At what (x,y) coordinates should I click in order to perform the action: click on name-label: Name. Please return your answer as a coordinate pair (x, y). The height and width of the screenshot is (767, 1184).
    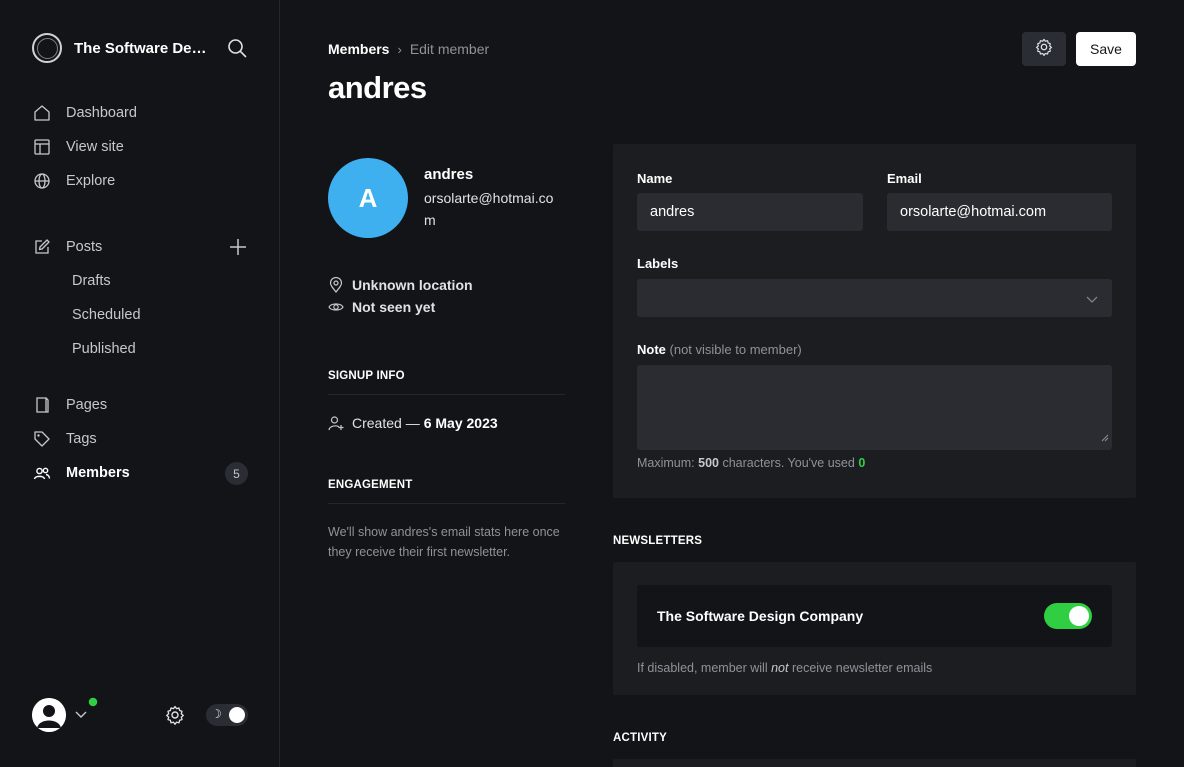
    Looking at the image, I should click on (655, 178).